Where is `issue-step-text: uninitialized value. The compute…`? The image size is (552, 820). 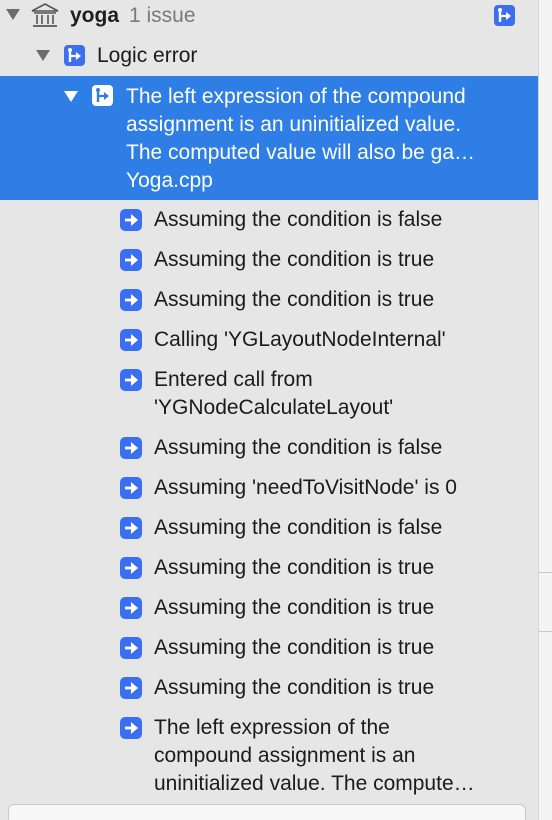
issue-step-text: uninitialized value. The compute… is located at coordinates (314, 783).